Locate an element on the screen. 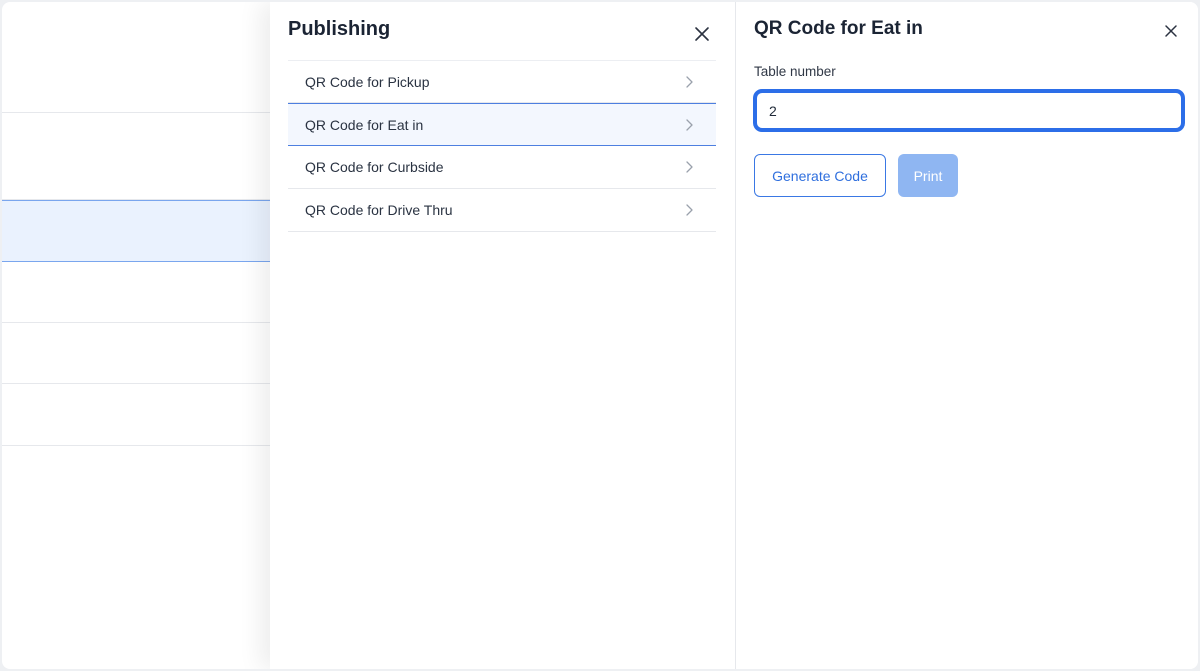 The height and width of the screenshot is (671, 1200). publishing-item-curbside: QR Code for Curbside is located at coordinates (502, 167).